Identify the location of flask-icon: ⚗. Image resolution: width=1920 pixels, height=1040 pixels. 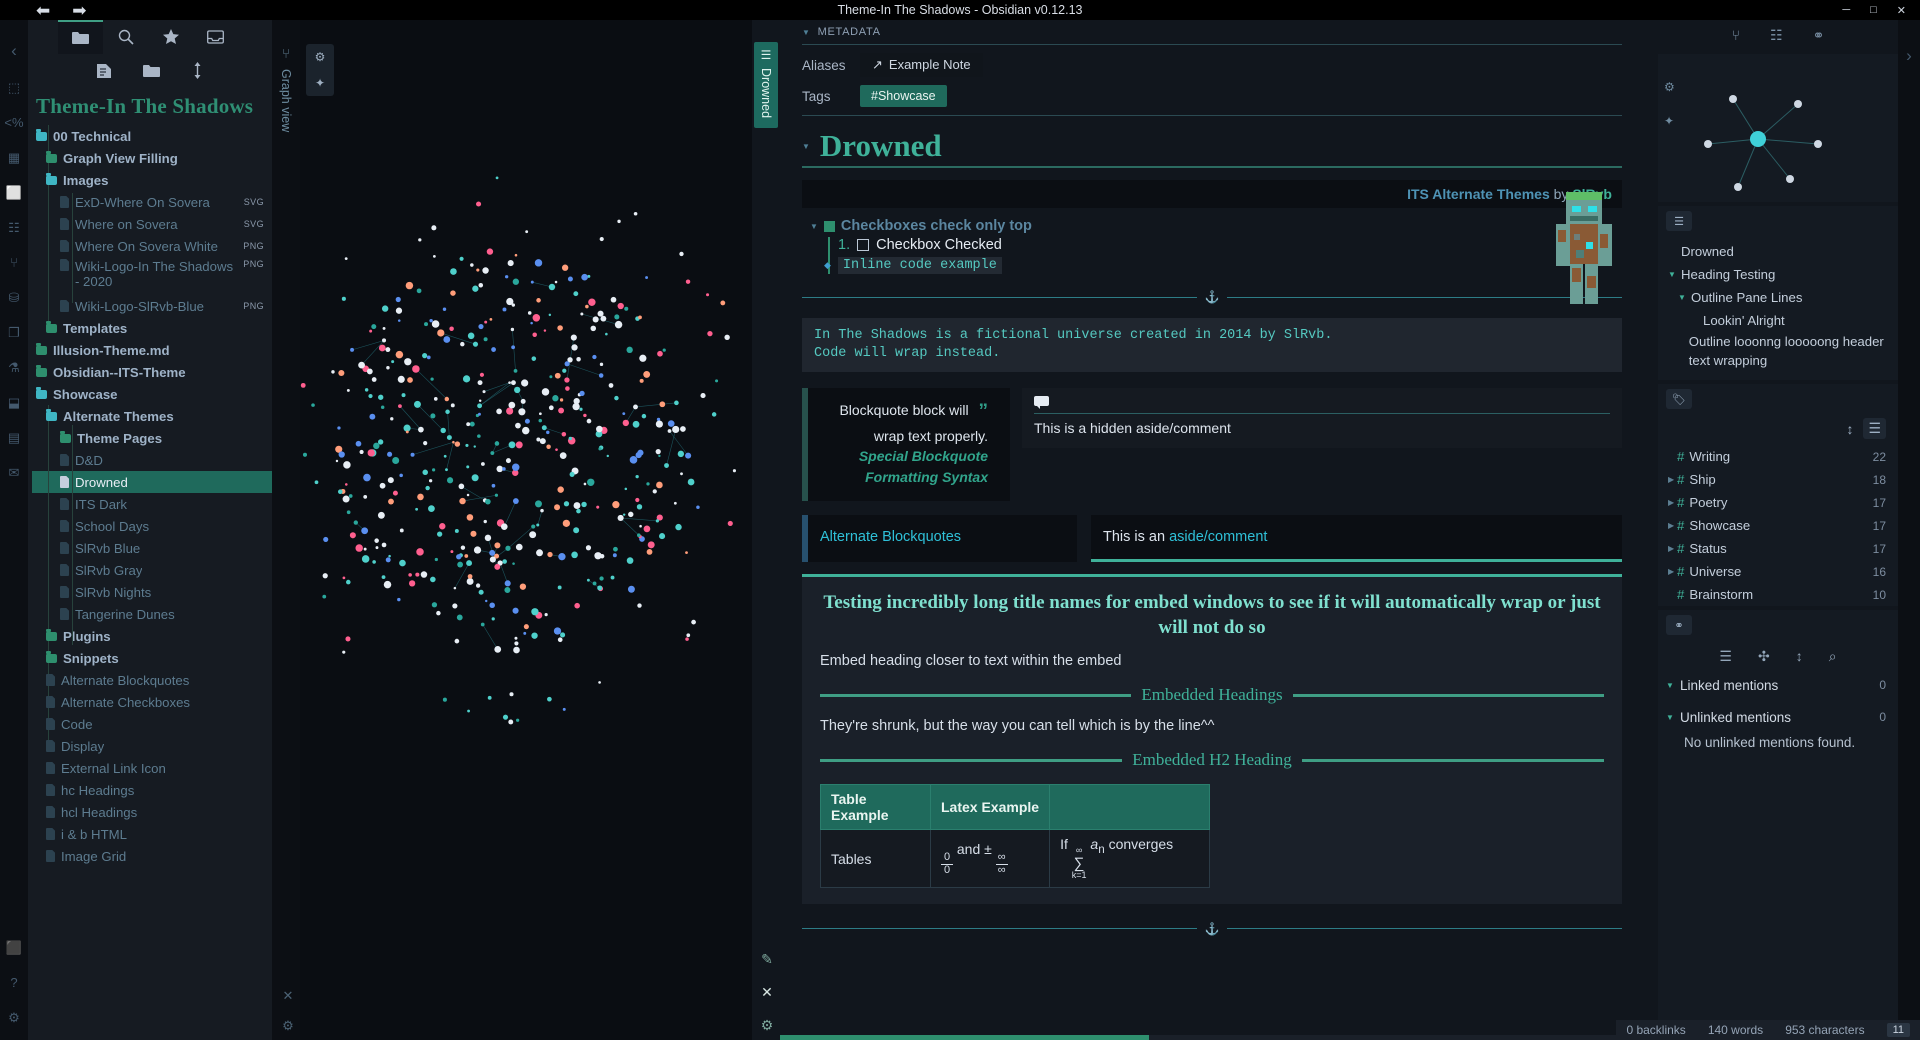
(14, 367).